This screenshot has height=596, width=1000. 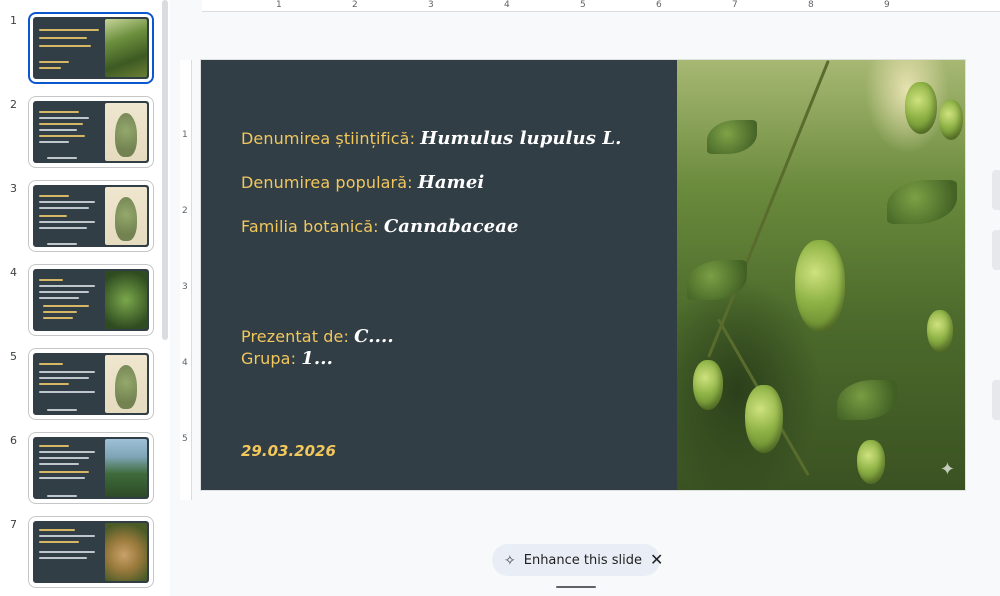 What do you see at coordinates (735, 5) in the screenshot?
I see `ruler-mark: 7` at bounding box center [735, 5].